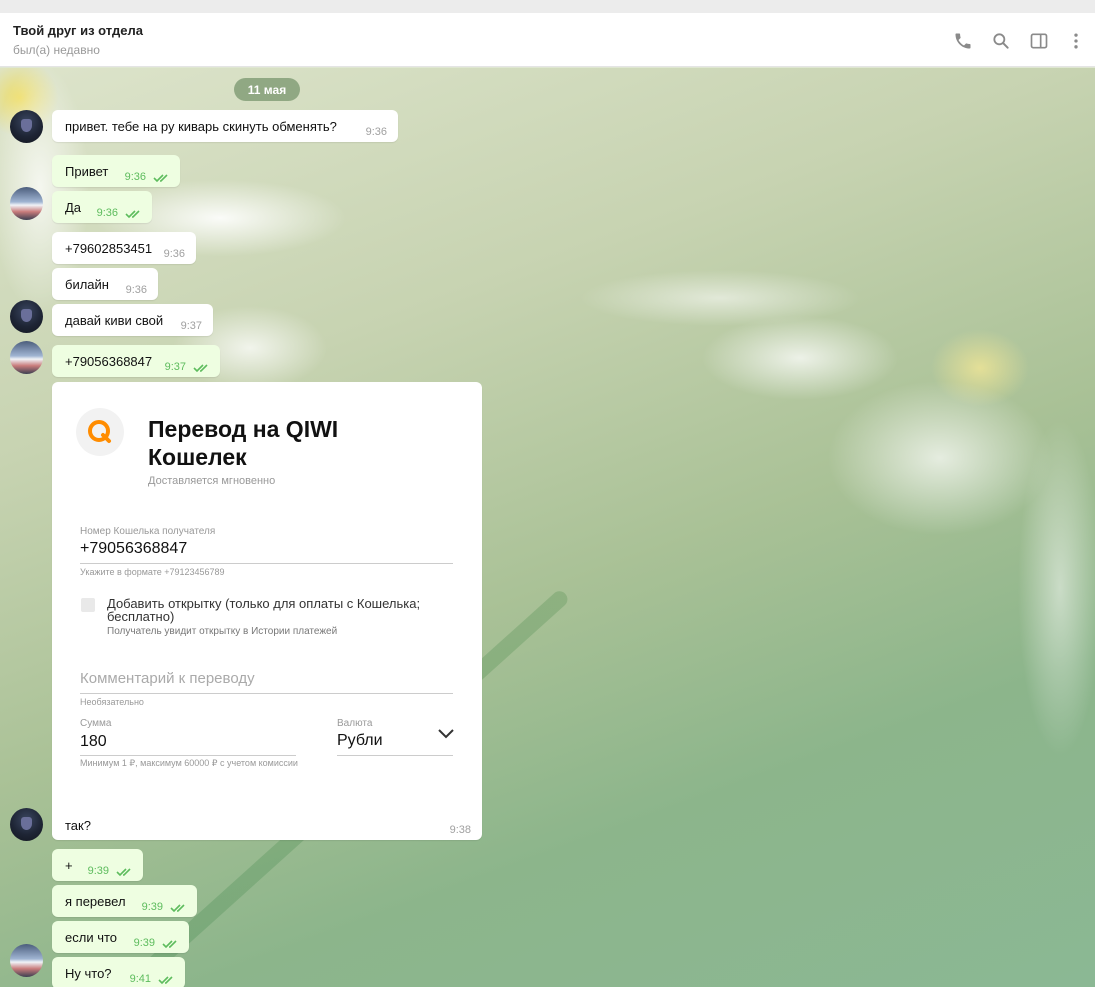  What do you see at coordinates (243, 443) in the screenshot?
I see `transfer-title: Перевод на QIWI Кошелек` at bounding box center [243, 443].